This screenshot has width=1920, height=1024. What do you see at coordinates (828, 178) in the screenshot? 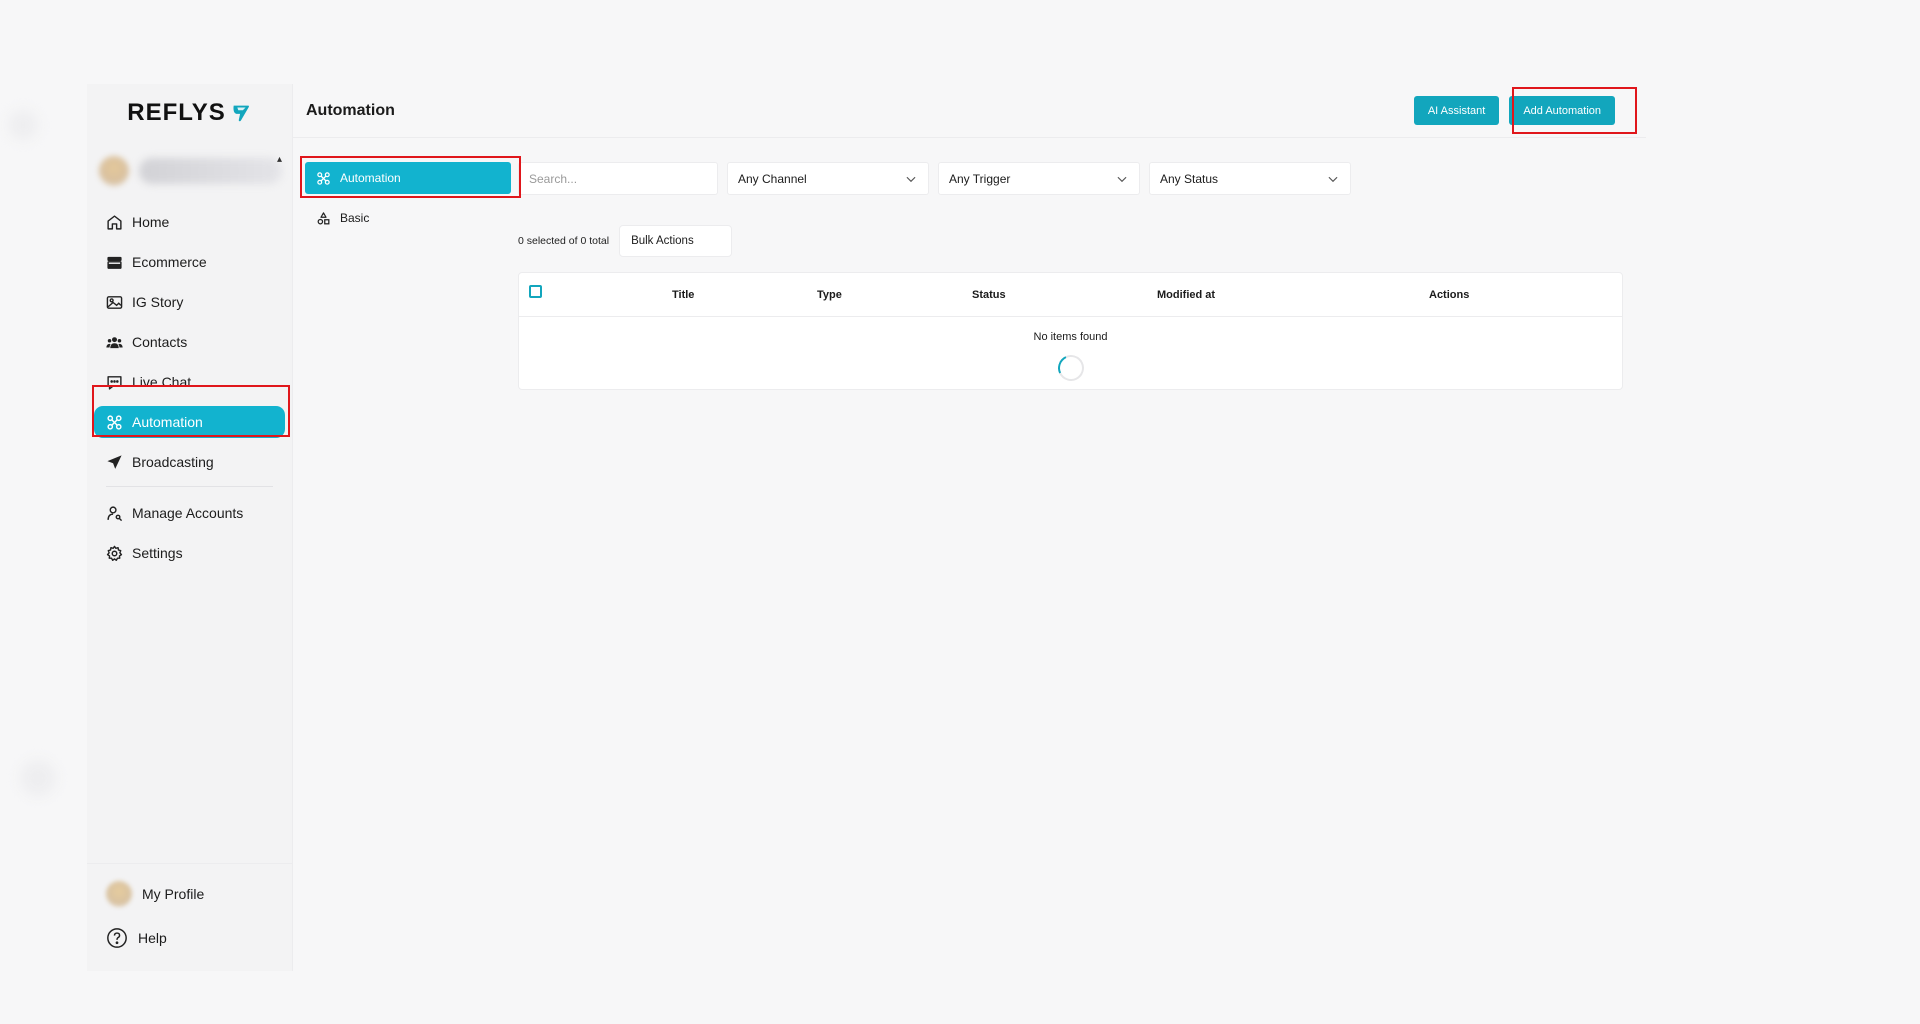
I see `channel-select: Any Channel` at bounding box center [828, 178].